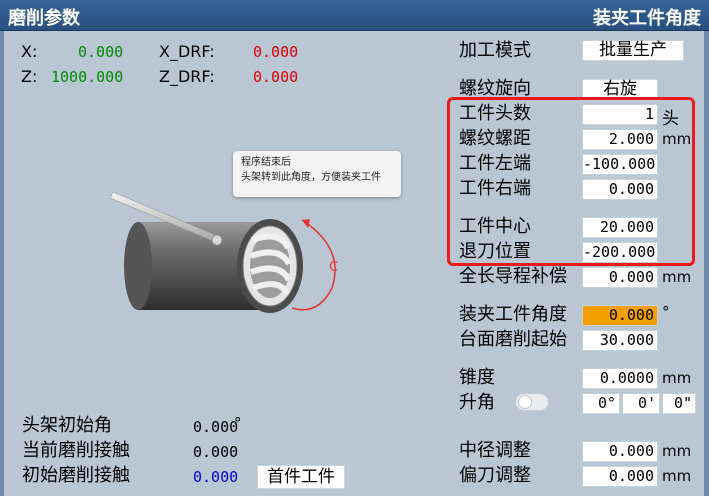 This screenshot has width=709, height=496. Describe the element at coordinates (187, 76) in the screenshot. I see `zdrf-label: Z_DRF:` at that location.